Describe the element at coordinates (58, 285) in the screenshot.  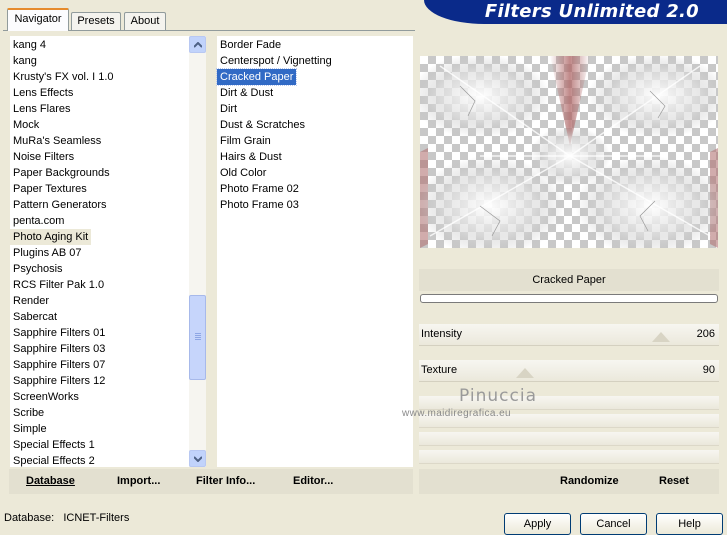
I see `category-item: RCS Filter Pak 1.0` at that location.